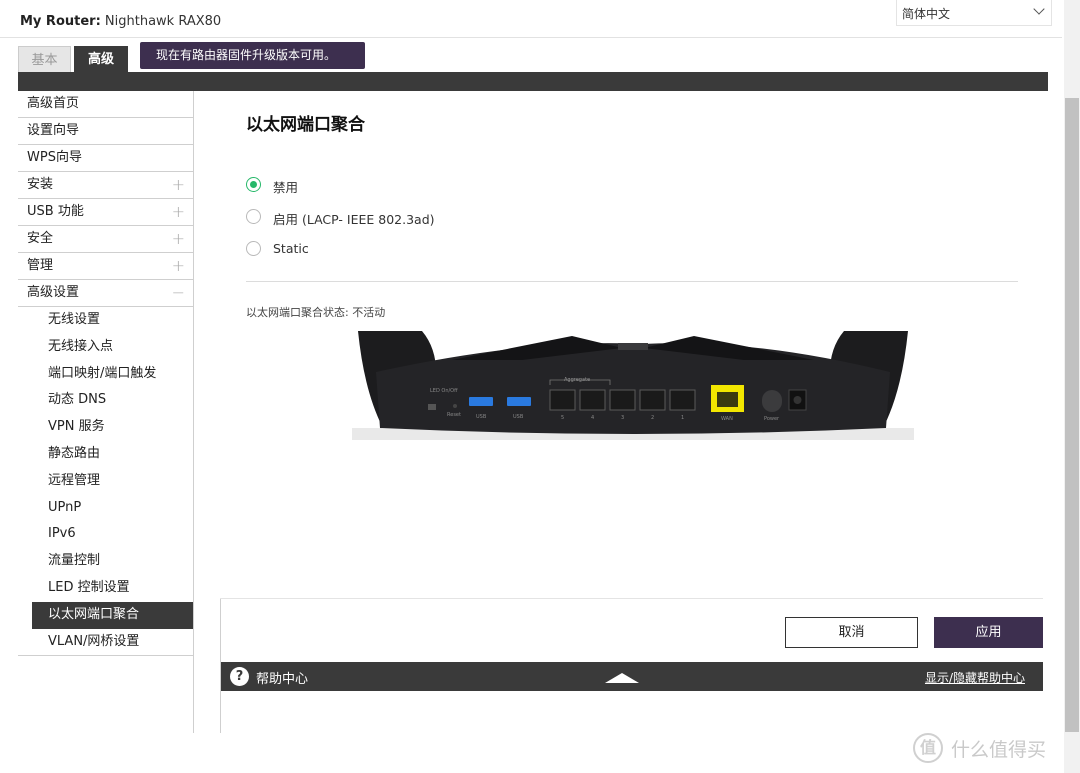  I want to click on router-label: My Router: Nighthawk RAX80, so click(120, 21).